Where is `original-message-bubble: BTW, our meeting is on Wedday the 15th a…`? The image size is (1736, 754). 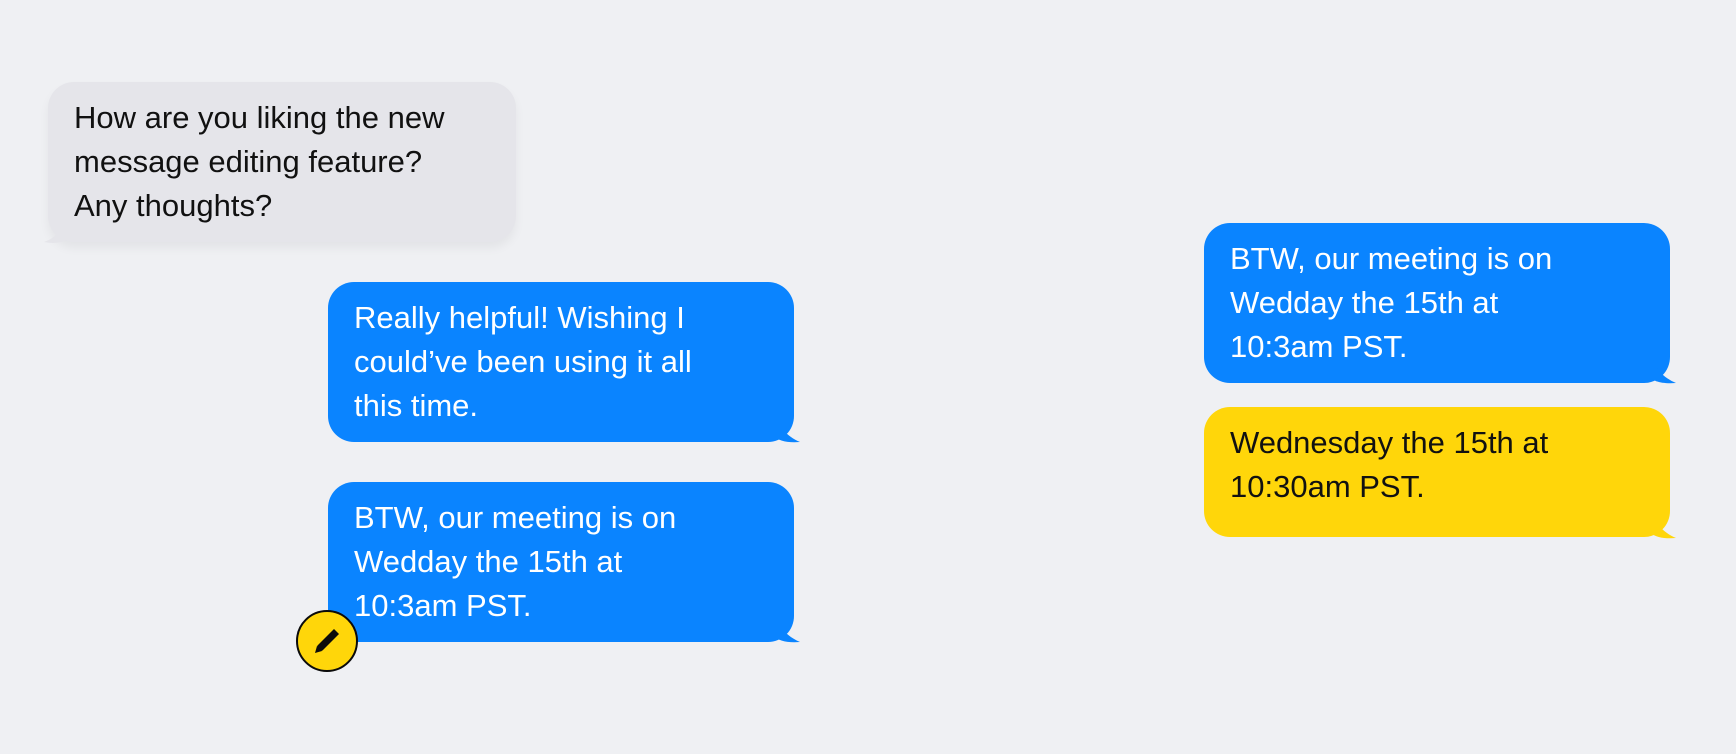
original-message-bubble: BTW, our meeting is on Wedday the 15th a… is located at coordinates (1437, 303).